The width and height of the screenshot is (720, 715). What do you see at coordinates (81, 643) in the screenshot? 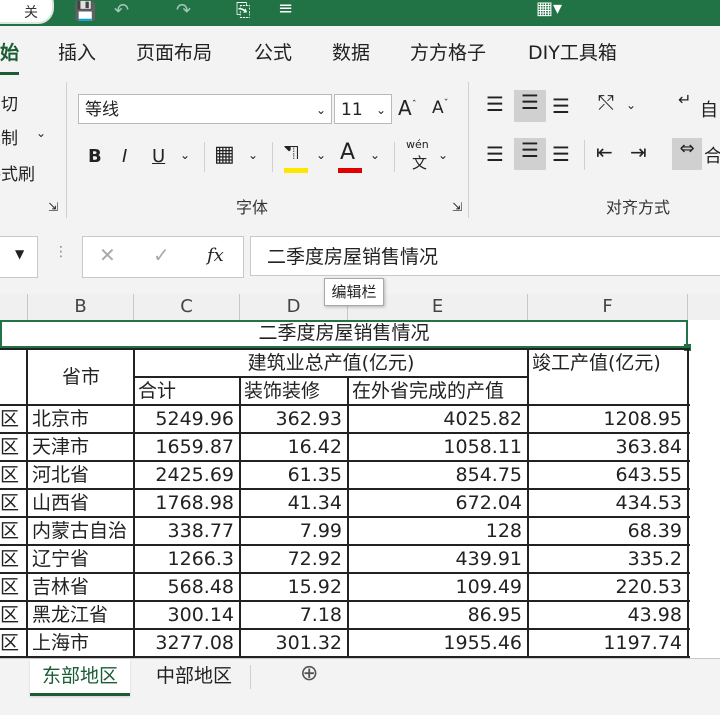
I see `row-province-cell: 上海市` at bounding box center [81, 643].